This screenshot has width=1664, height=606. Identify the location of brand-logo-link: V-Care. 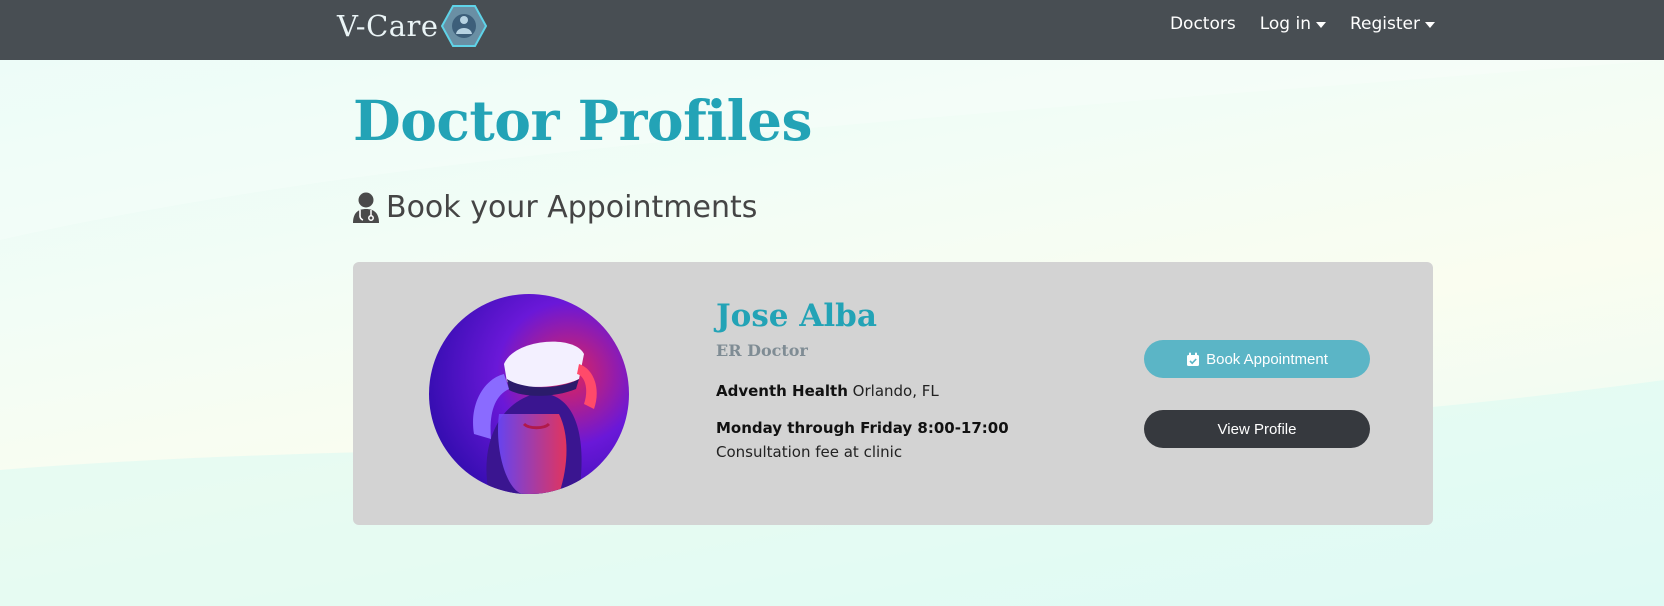
(412, 26).